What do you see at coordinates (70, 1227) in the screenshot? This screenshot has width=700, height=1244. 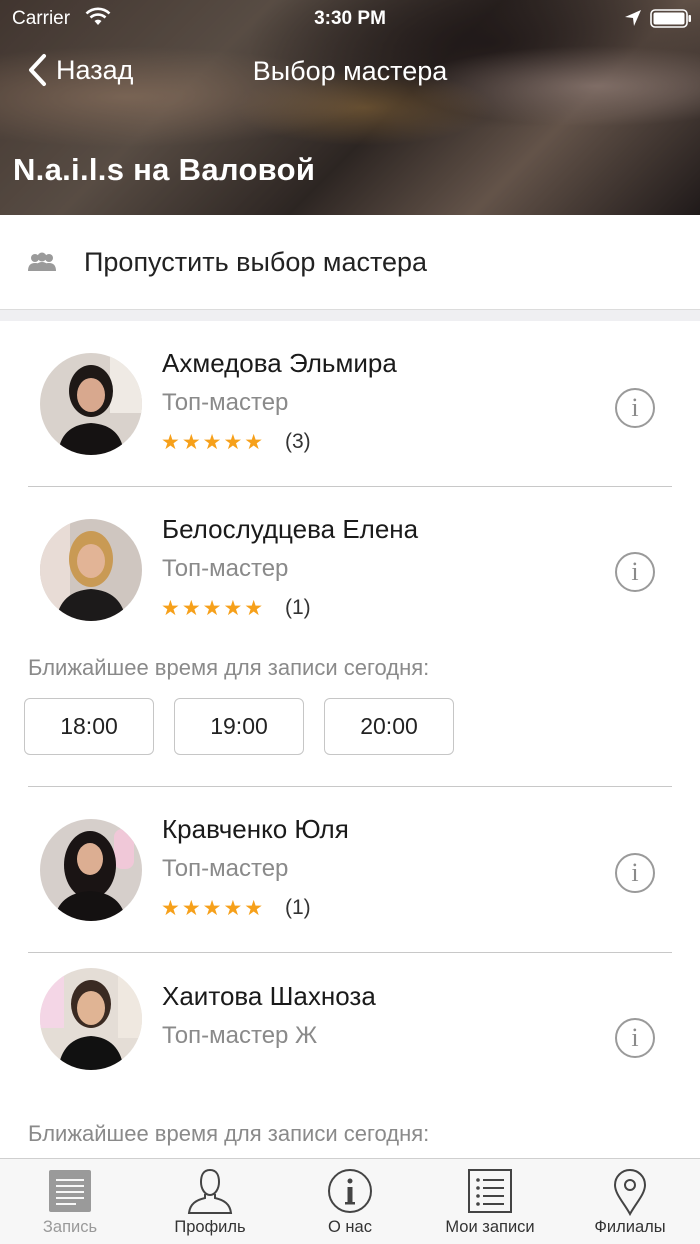 I see `tab-label: Запись` at bounding box center [70, 1227].